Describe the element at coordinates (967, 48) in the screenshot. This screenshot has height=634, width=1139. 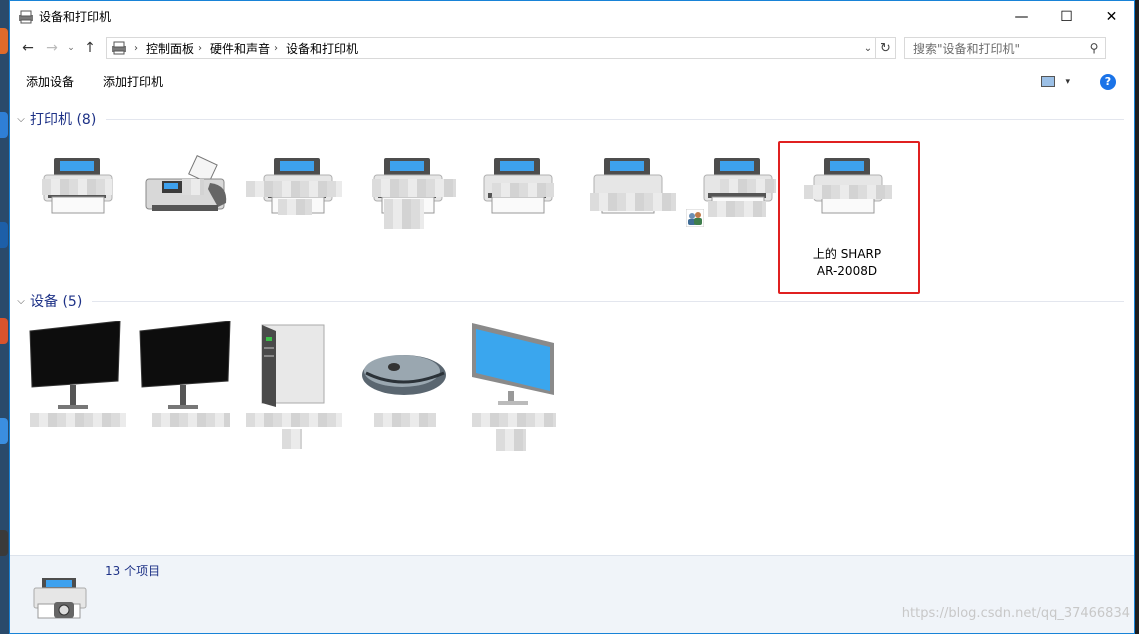
I see `search-placeholder: 搜索"设备和打印机"` at that location.